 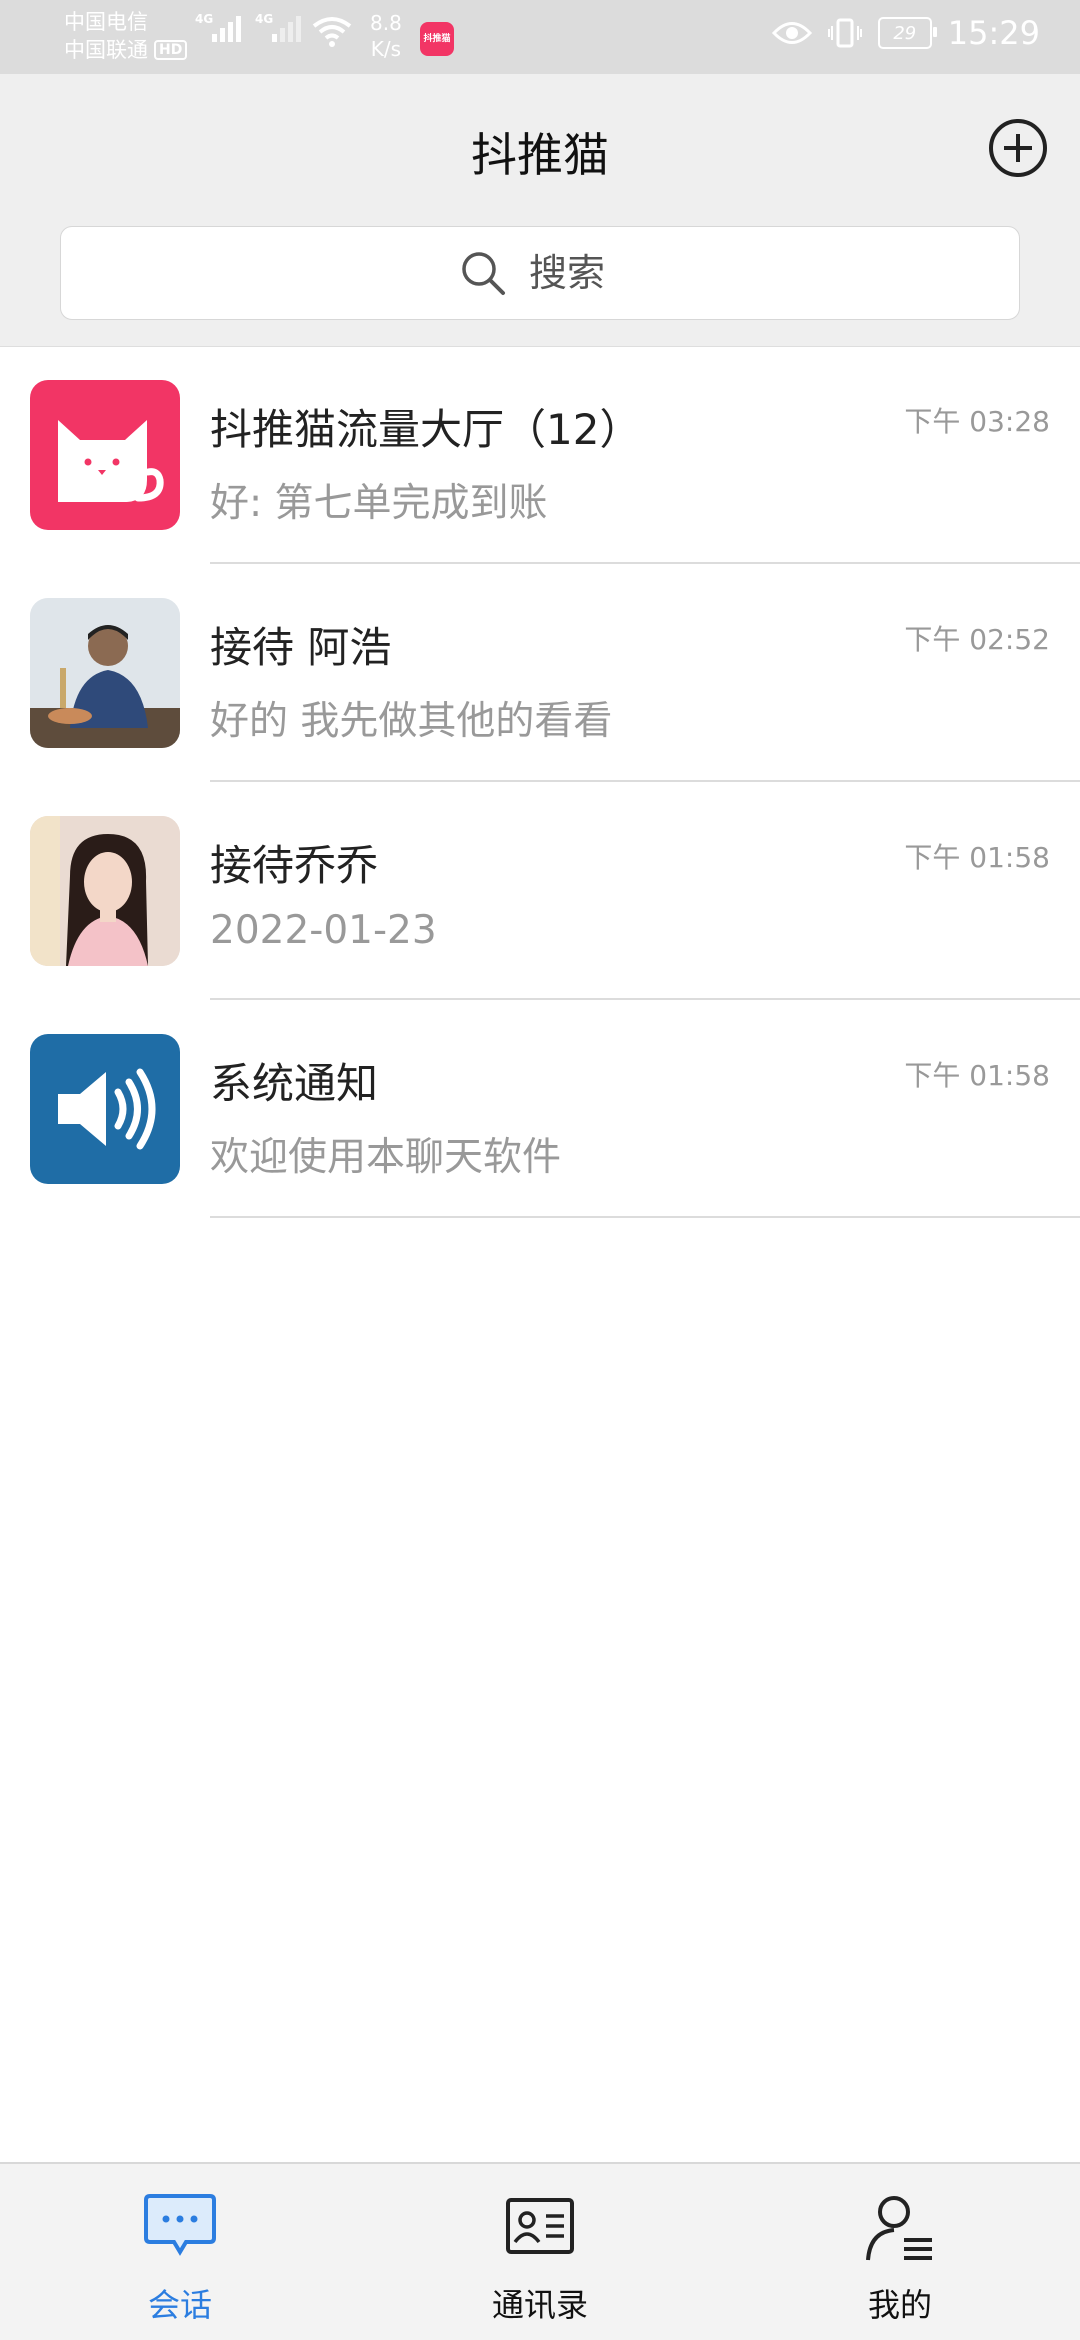 What do you see at coordinates (126, 36) in the screenshot?
I see `carrier-info: 中国电信 中国联通 HD` at bounding box center [126, 36].